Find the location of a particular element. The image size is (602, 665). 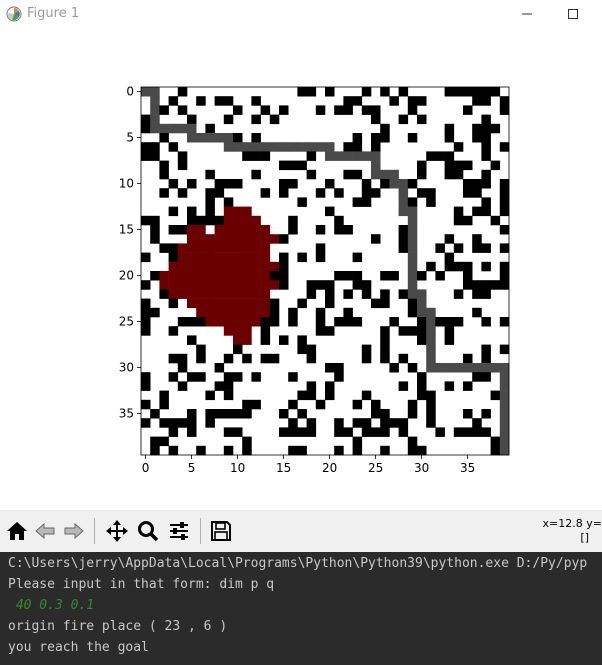

zoom-button is located at coordinates (148, 531).